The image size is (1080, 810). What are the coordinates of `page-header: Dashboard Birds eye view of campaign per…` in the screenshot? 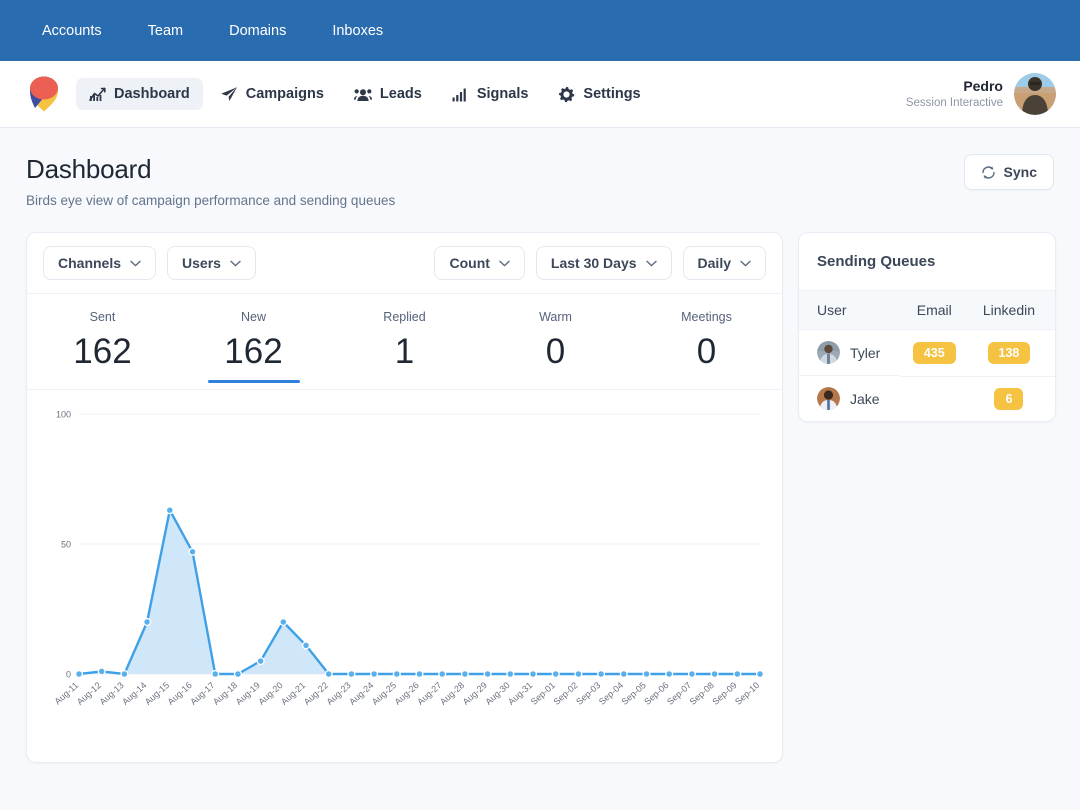 It's located at (540, 181).